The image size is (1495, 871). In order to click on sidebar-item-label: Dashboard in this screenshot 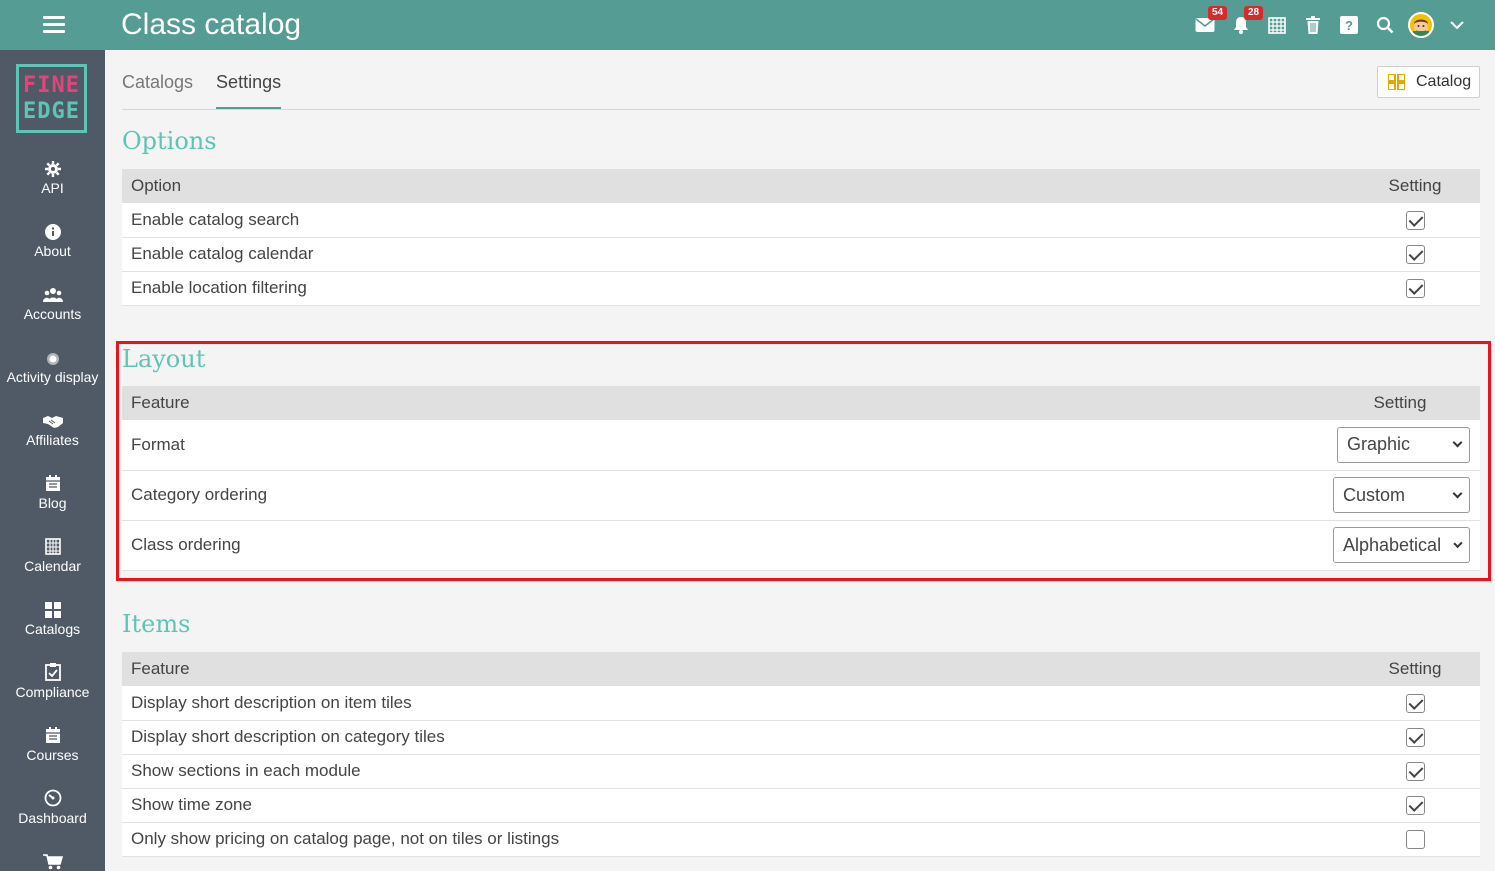, I will do `click(52, 818)`.